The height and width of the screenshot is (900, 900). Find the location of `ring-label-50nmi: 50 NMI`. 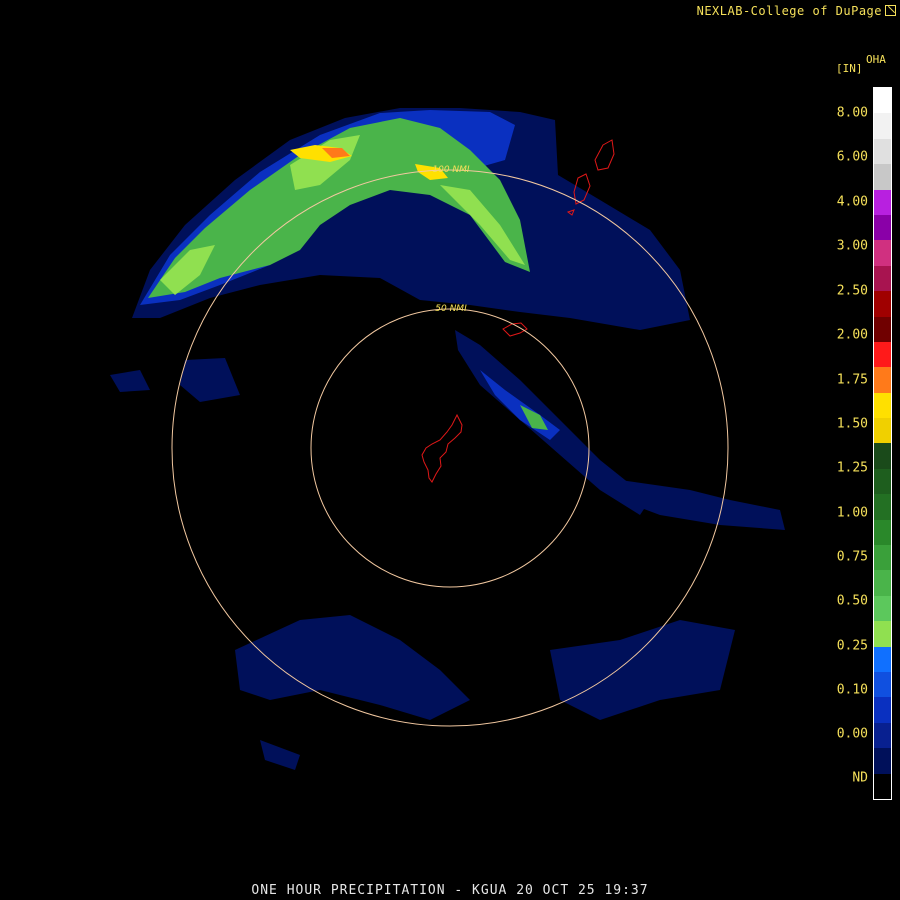

ring-label-50nmi: 50 NMI is located at coordinates (451, 309).